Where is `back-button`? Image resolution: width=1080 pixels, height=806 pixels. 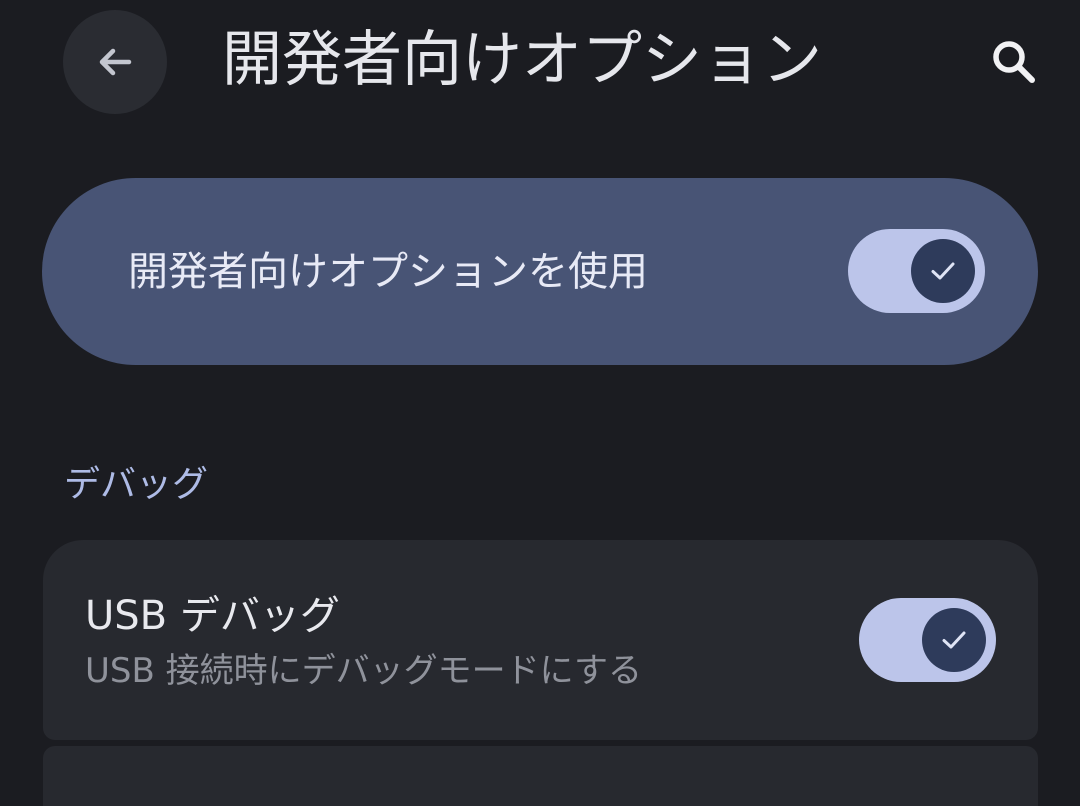
back-button is located at coordinates (115, 62).